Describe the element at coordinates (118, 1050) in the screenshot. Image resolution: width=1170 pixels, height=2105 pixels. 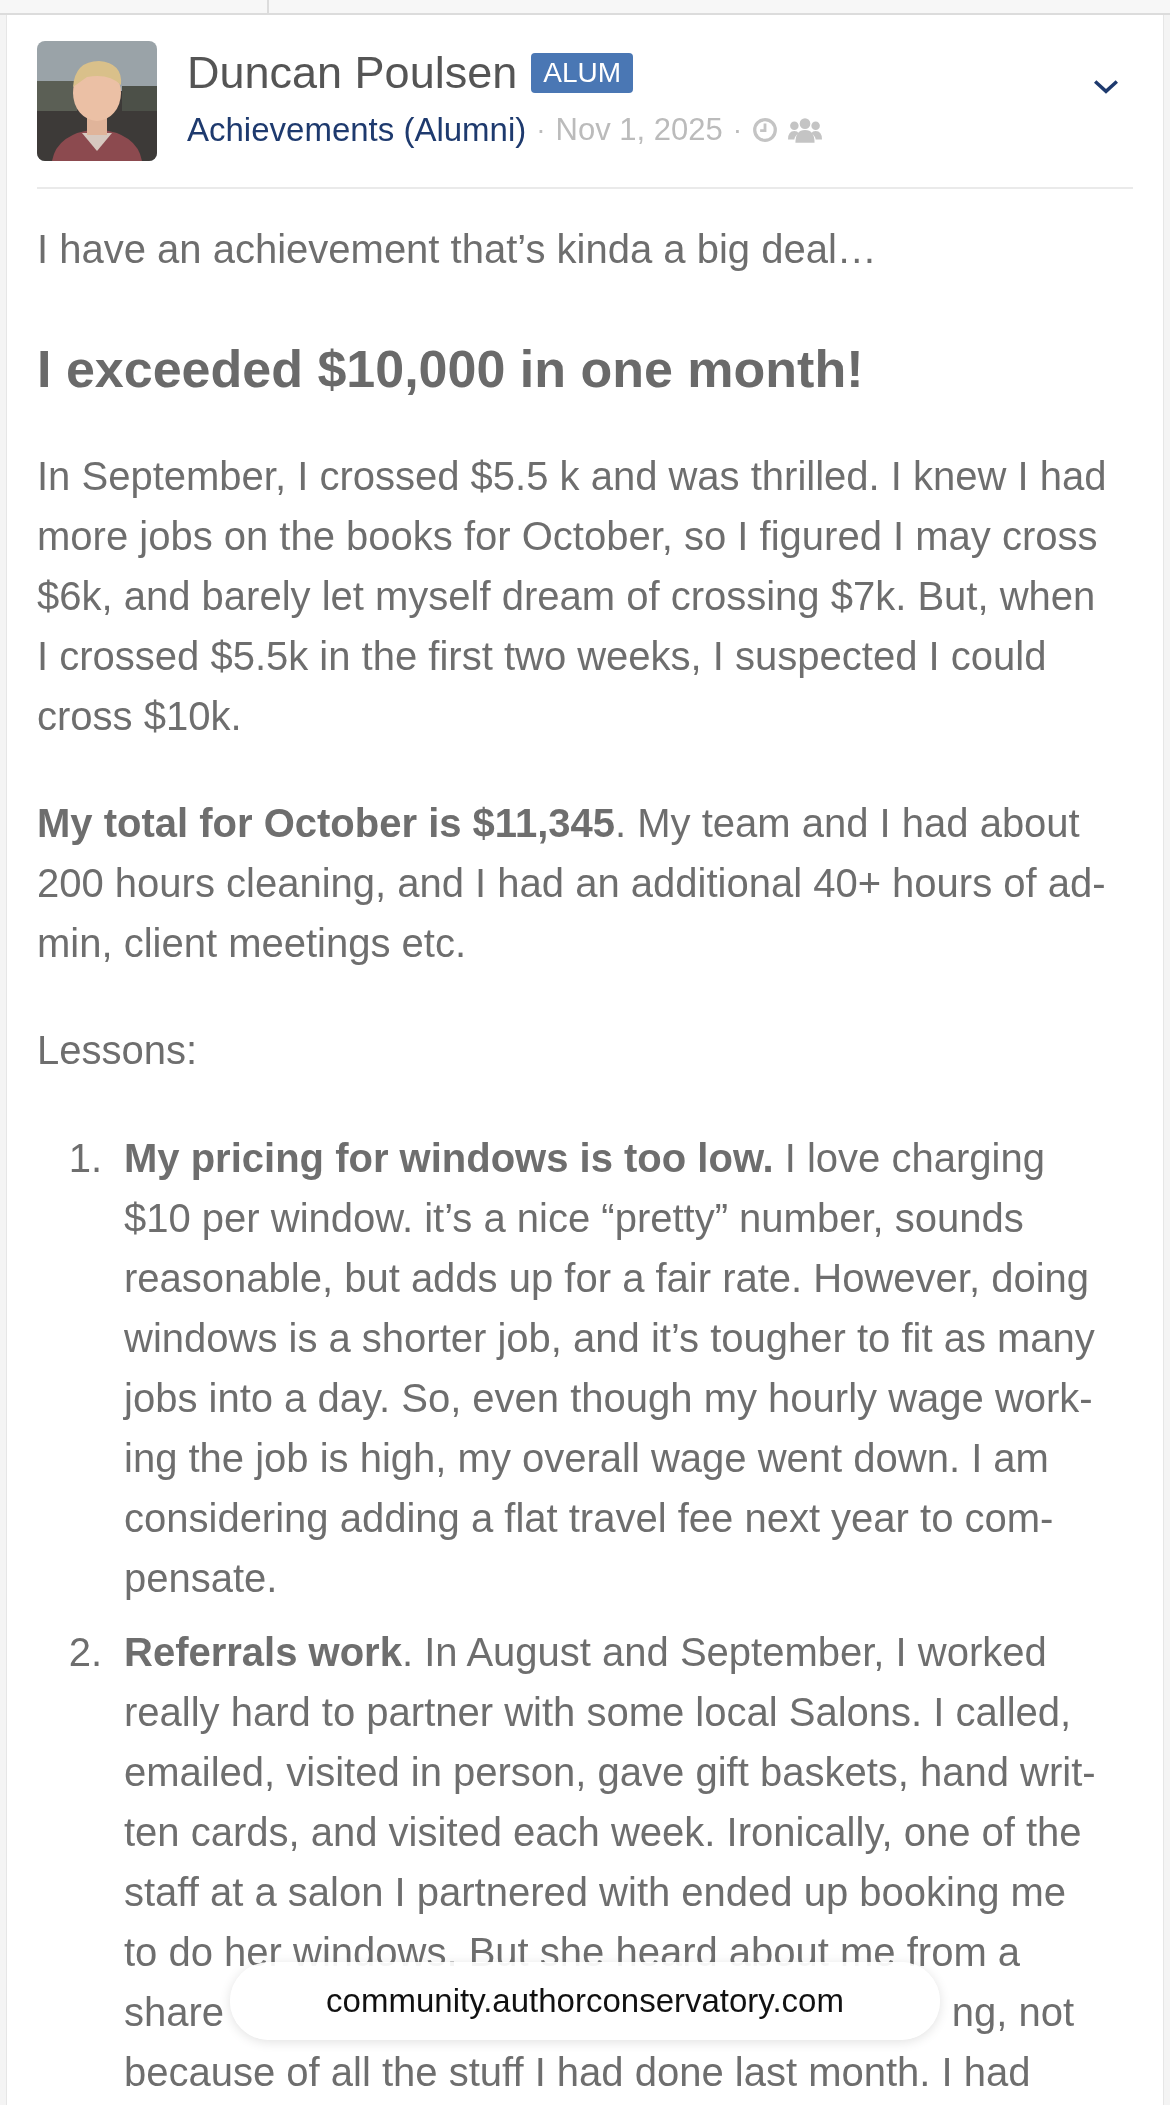
I see `paragraph: Lessons:` at that location.